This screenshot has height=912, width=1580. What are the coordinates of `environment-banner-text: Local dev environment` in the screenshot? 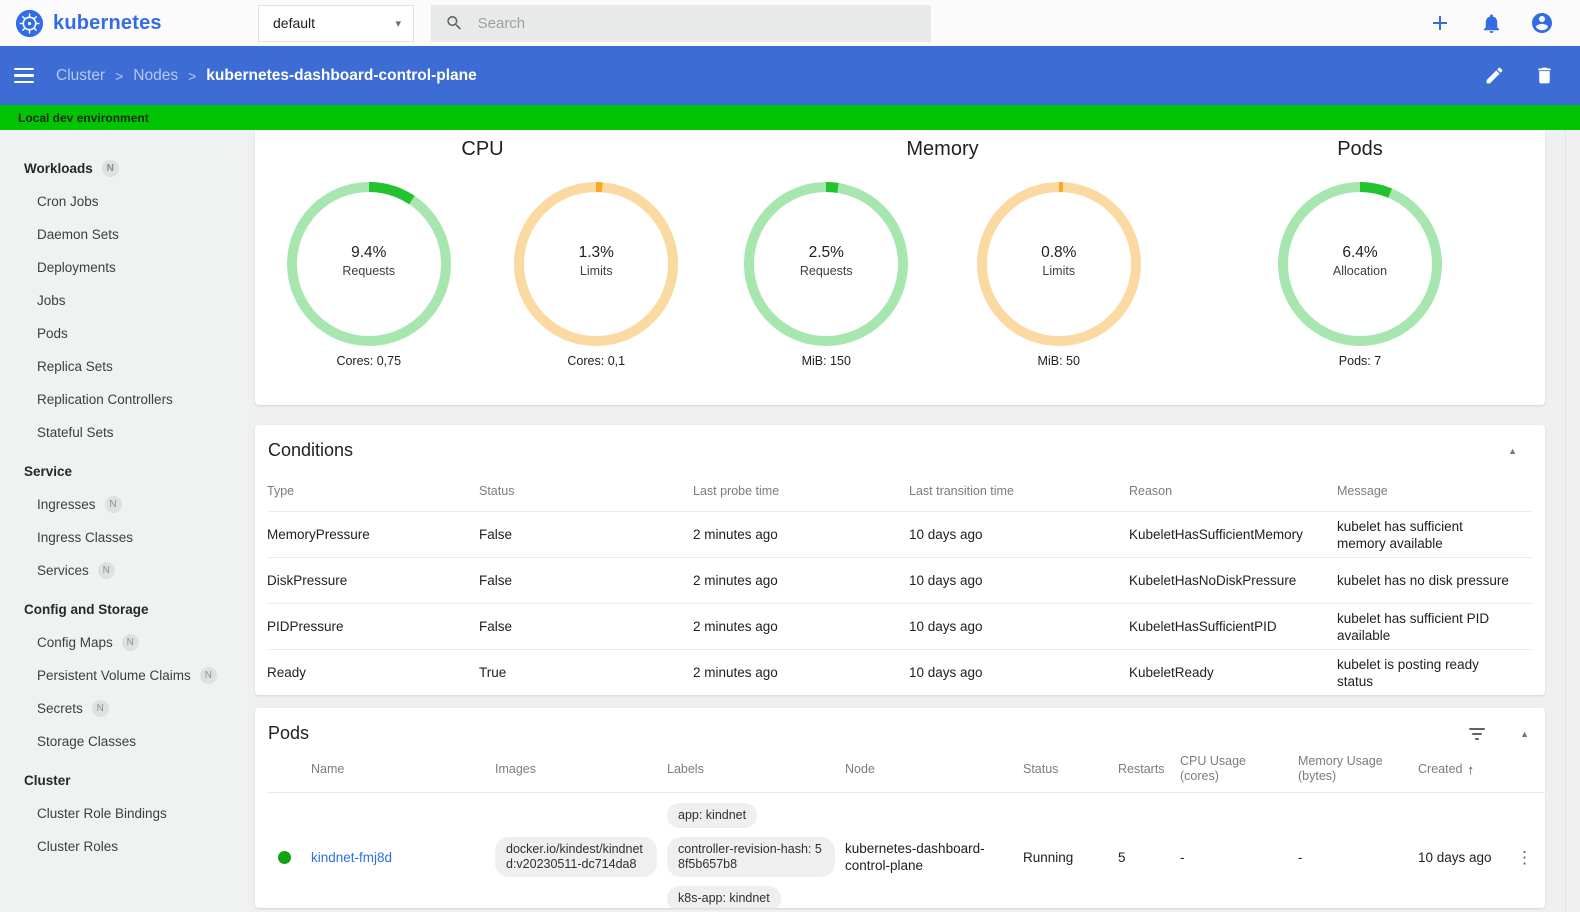 It's located at (83, 117).